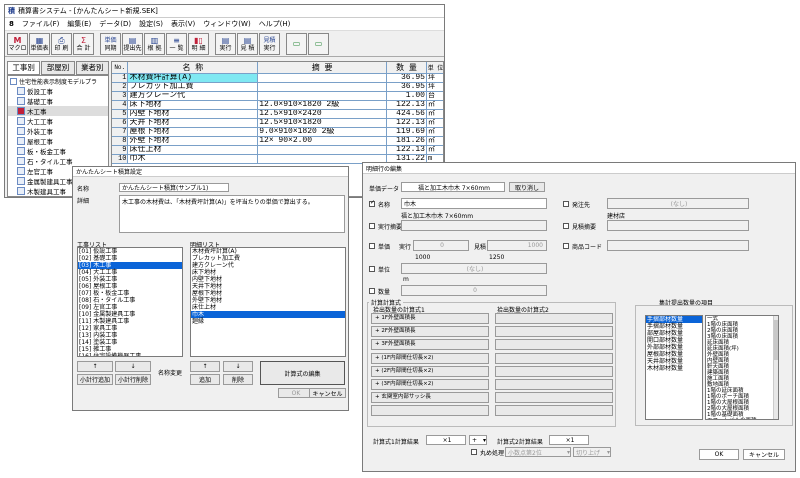 Image resolution: width=800 pixels, height=478 pixels. Describe the element at coordinates (742, 418) in the screenshot. I see `list-item: エコットバルの面積` at that location.